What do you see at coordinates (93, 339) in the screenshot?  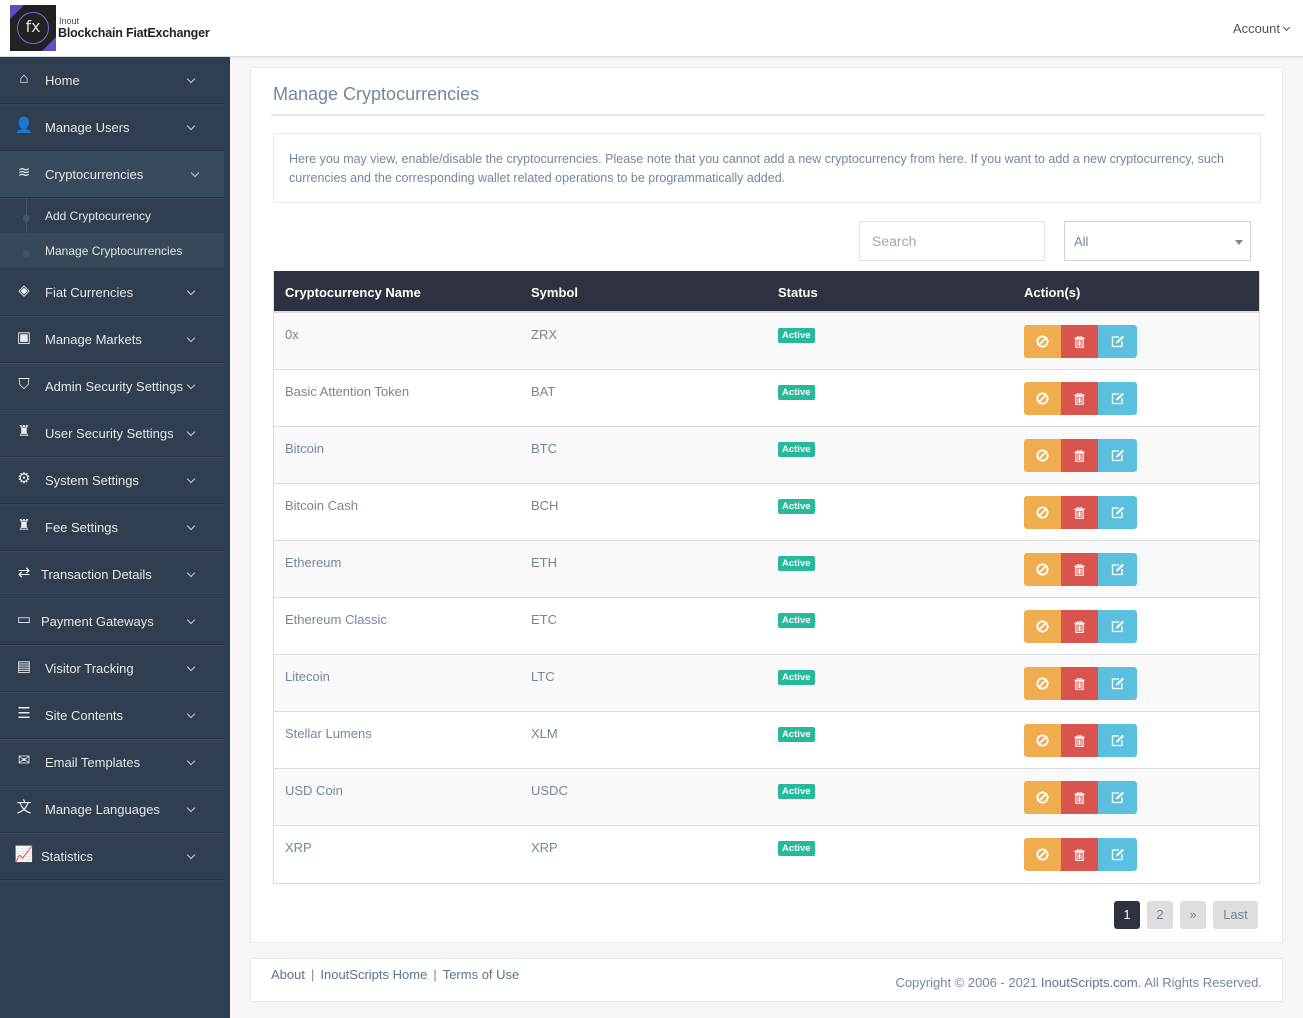 I see `sidebar-item-label: Manage Markets` at bounding box center [93, 339].